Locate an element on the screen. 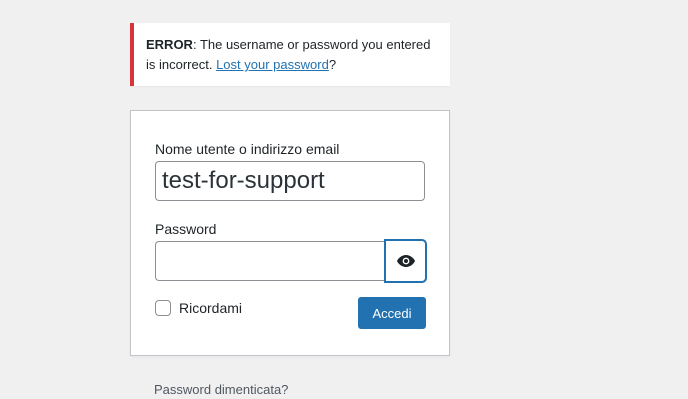 This screenshot has height=399, width=688. eye-icon is located at coordinates (405, 261).